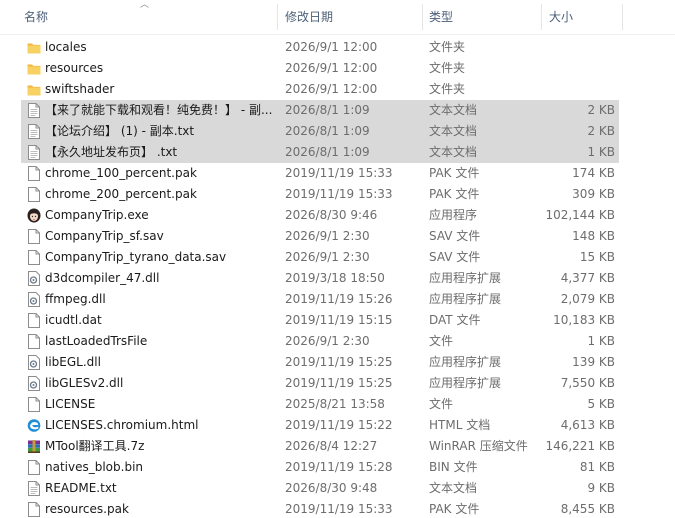 Image resolution: width=675 pixels, height=518 pixels. I want to click on file-modified-date: 2019/11/19 15:26, so click(339, 299).